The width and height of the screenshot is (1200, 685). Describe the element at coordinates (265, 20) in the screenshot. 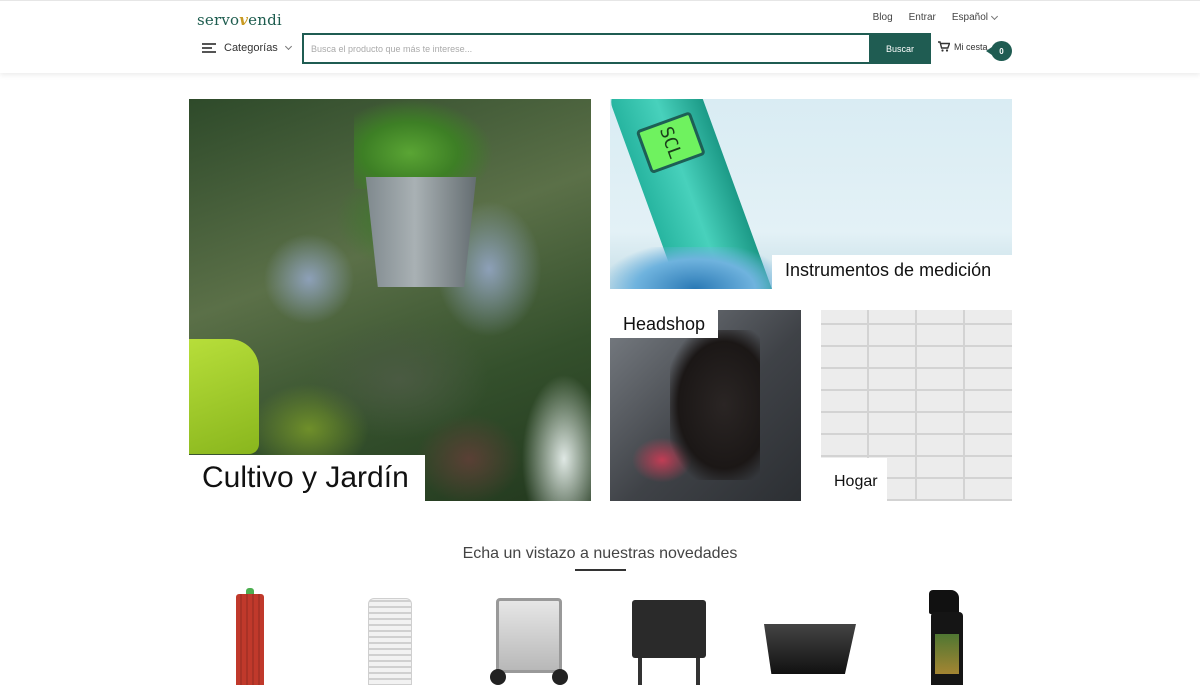

I see `logo-suffix: endi` at that location.